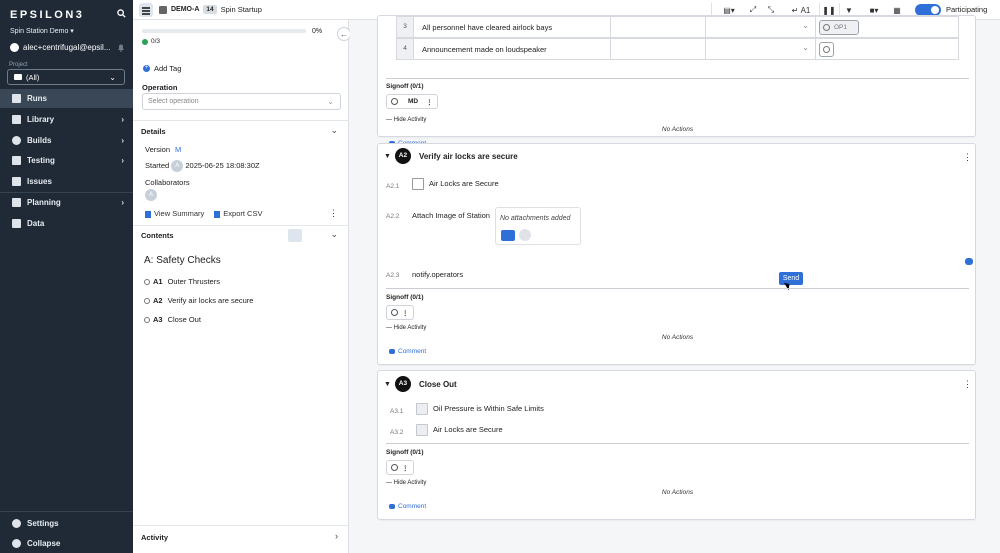 The image size is (1000, 553). Describe the element at coordinates (66, 140) in the screenshot. I see `nav-builds: Builds ›` at that location.